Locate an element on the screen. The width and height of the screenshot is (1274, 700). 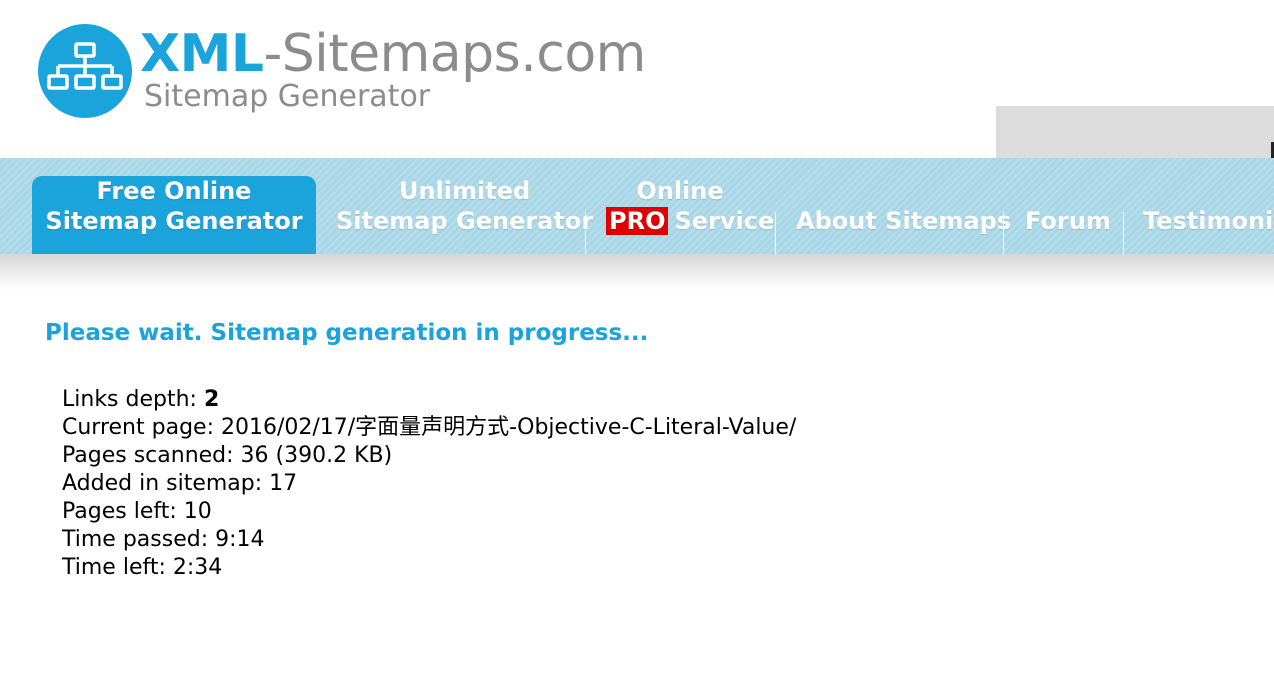
logo-title-bold: XML is located at coordinates (202, 54).